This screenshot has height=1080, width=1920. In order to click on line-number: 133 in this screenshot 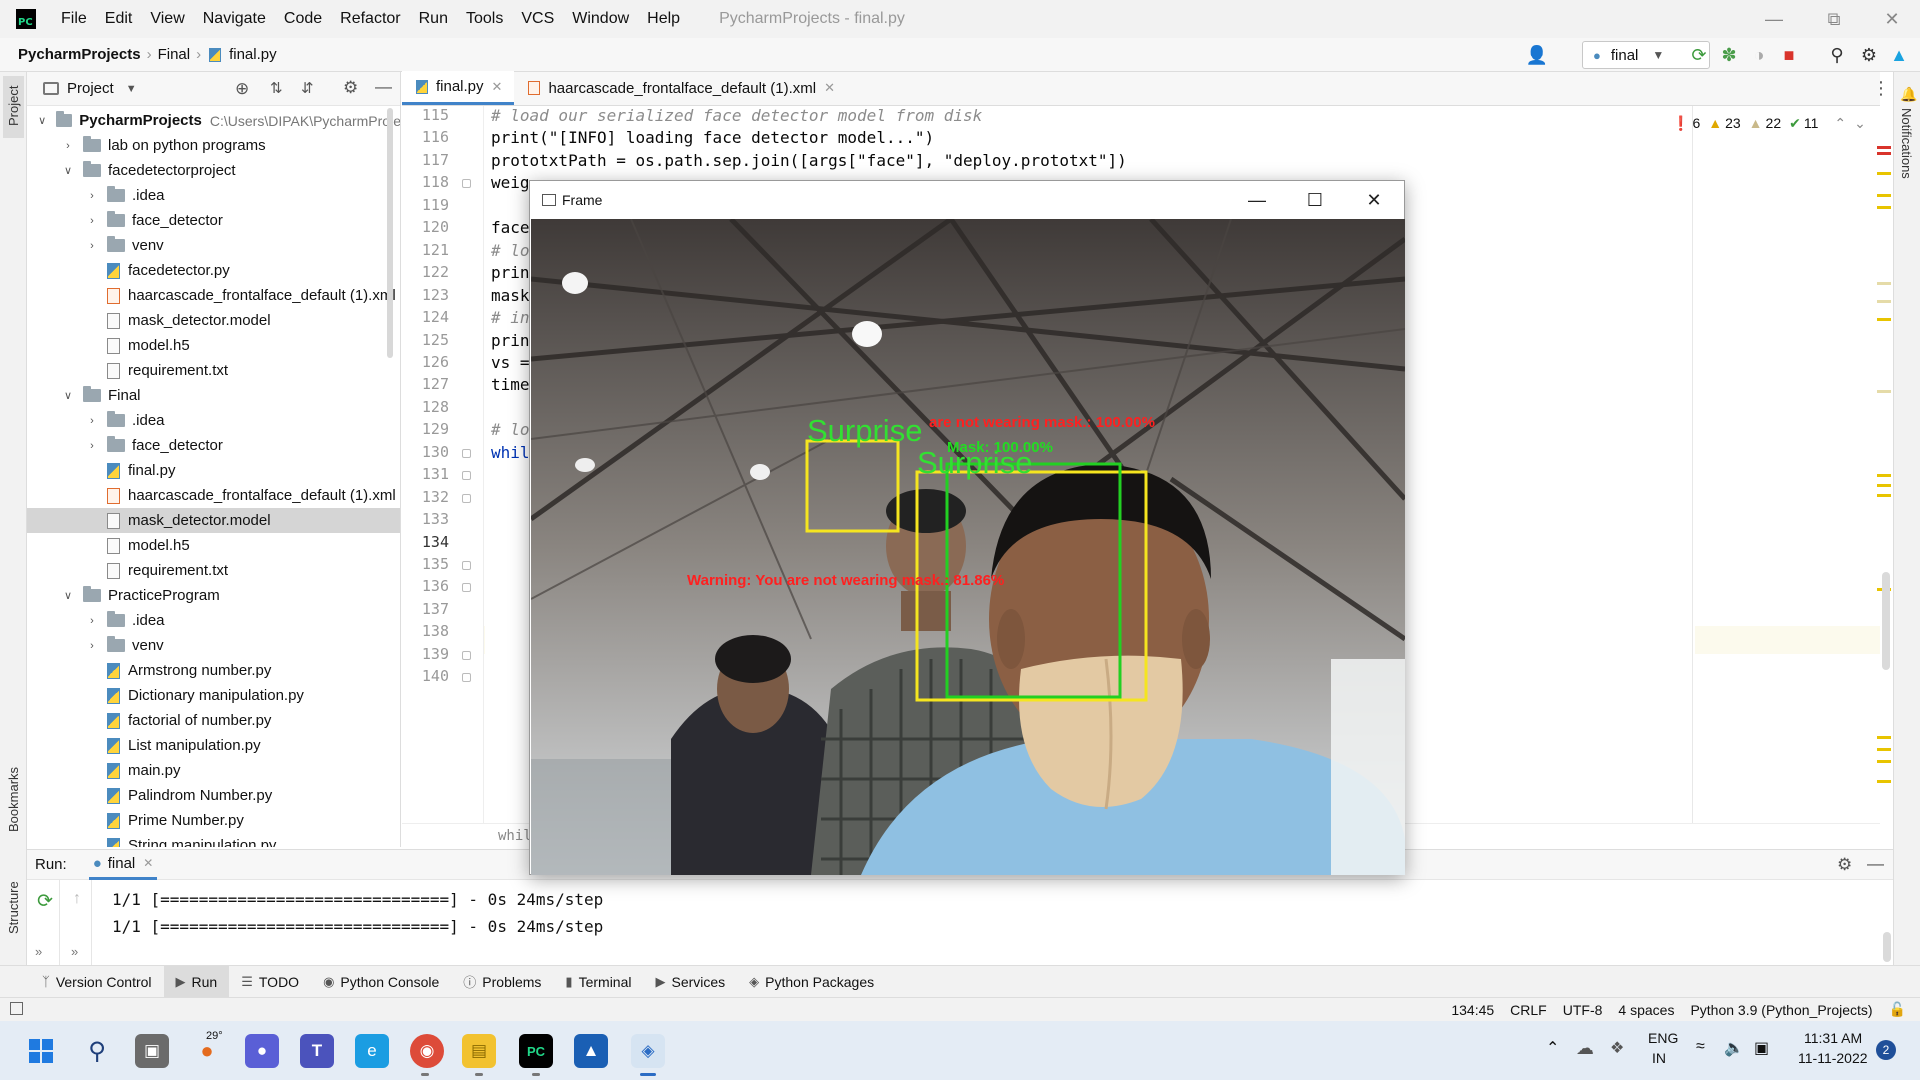, I will do `click(435, 519)`.